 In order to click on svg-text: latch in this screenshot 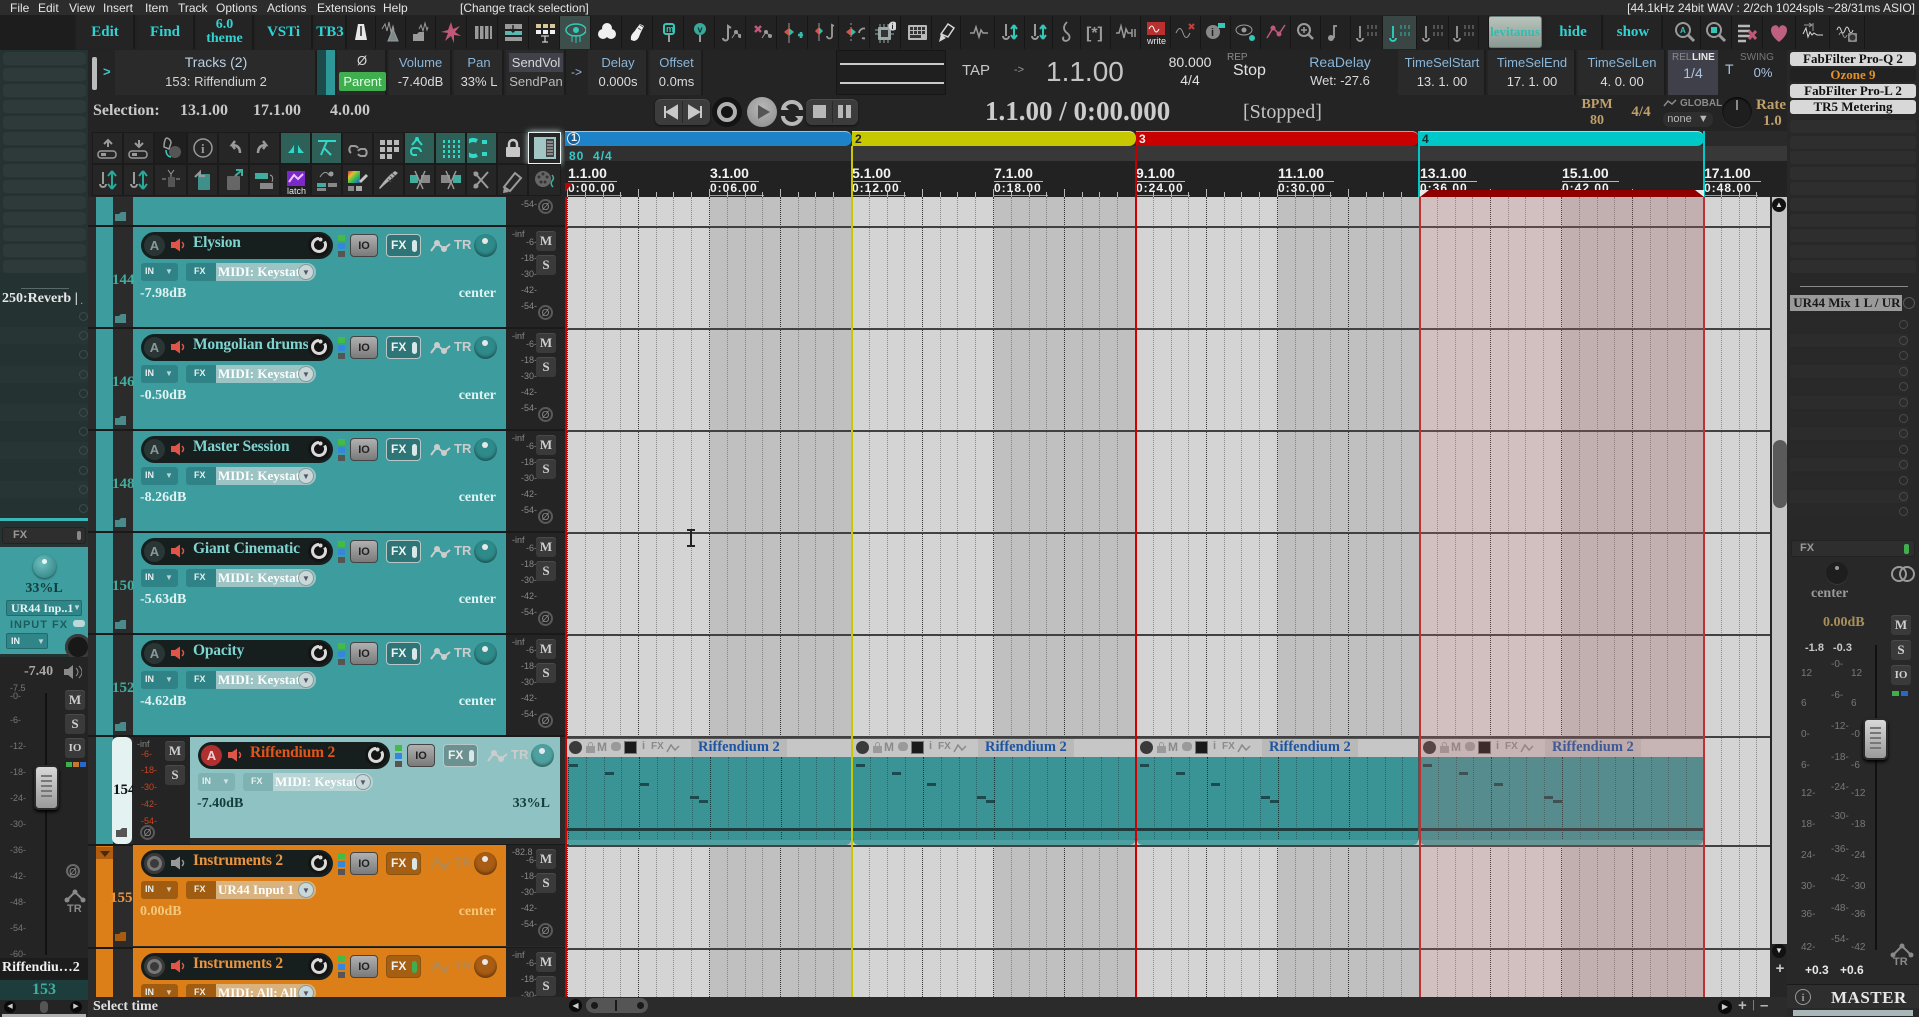, I will do `click(296, 190)`.